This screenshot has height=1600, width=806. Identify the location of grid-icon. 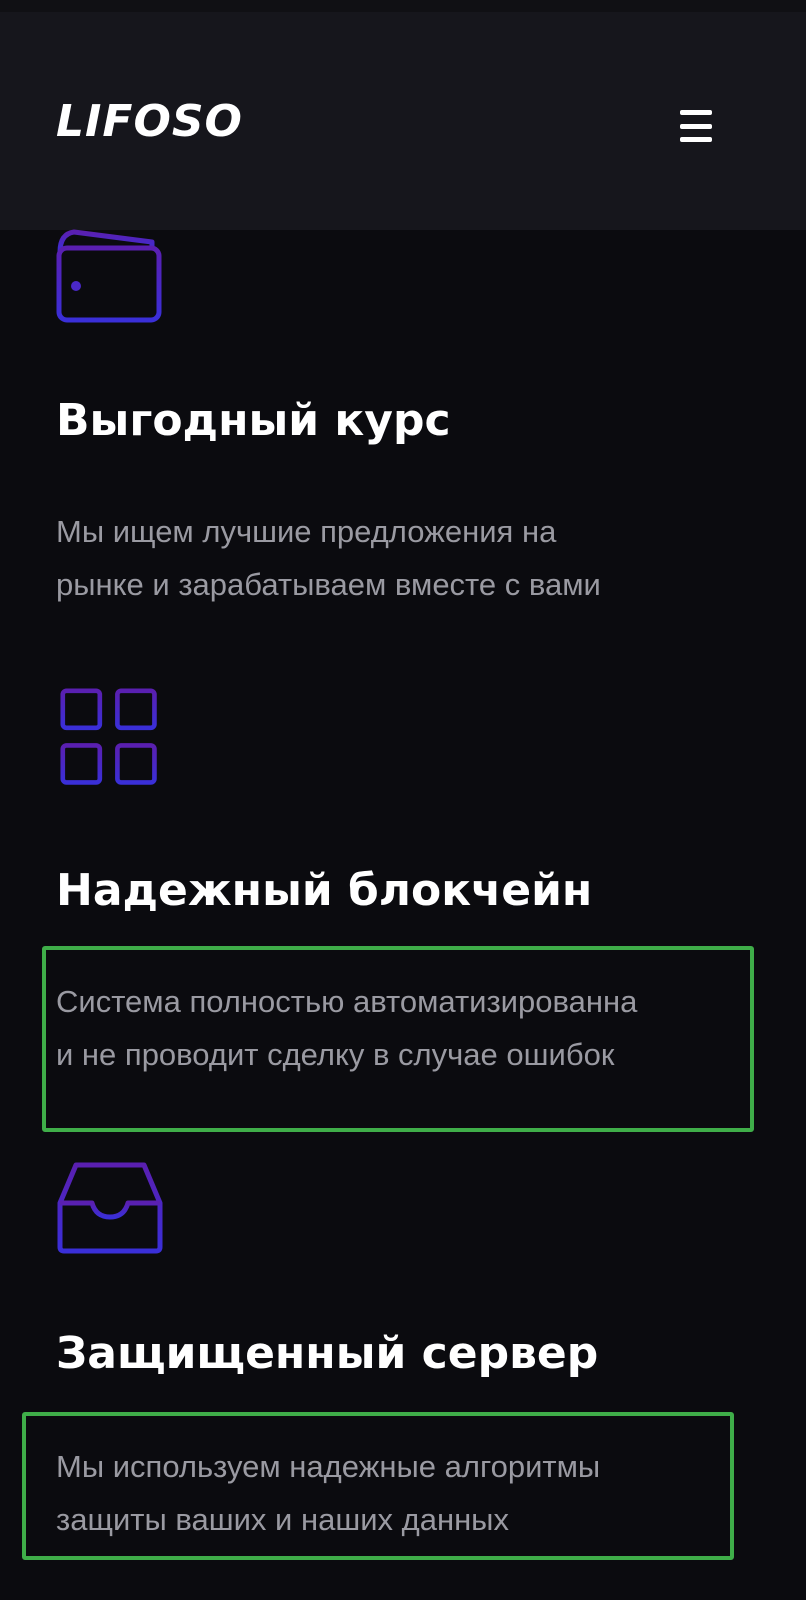
(108, 736).